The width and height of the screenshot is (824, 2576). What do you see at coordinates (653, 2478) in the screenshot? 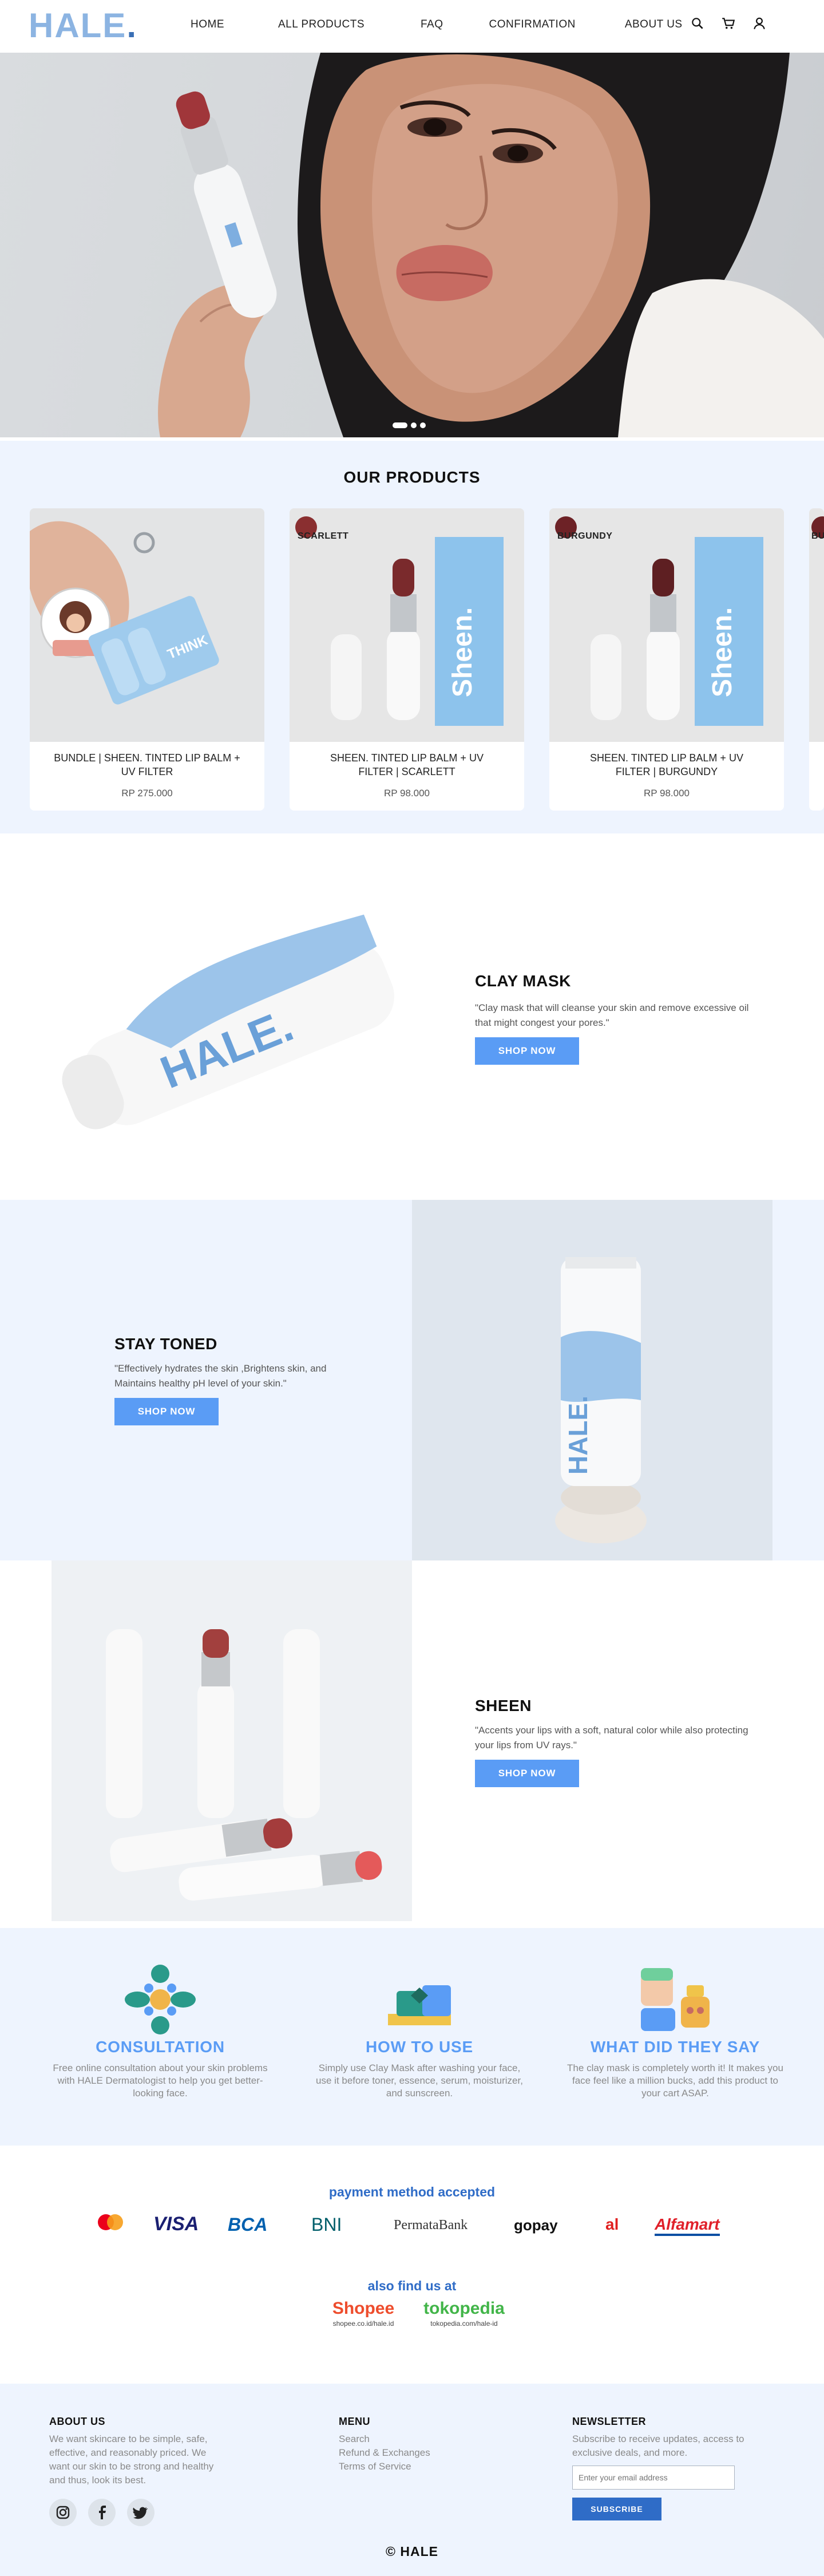
I see `newsletter-email-input` at bounding box center [653, 2478].